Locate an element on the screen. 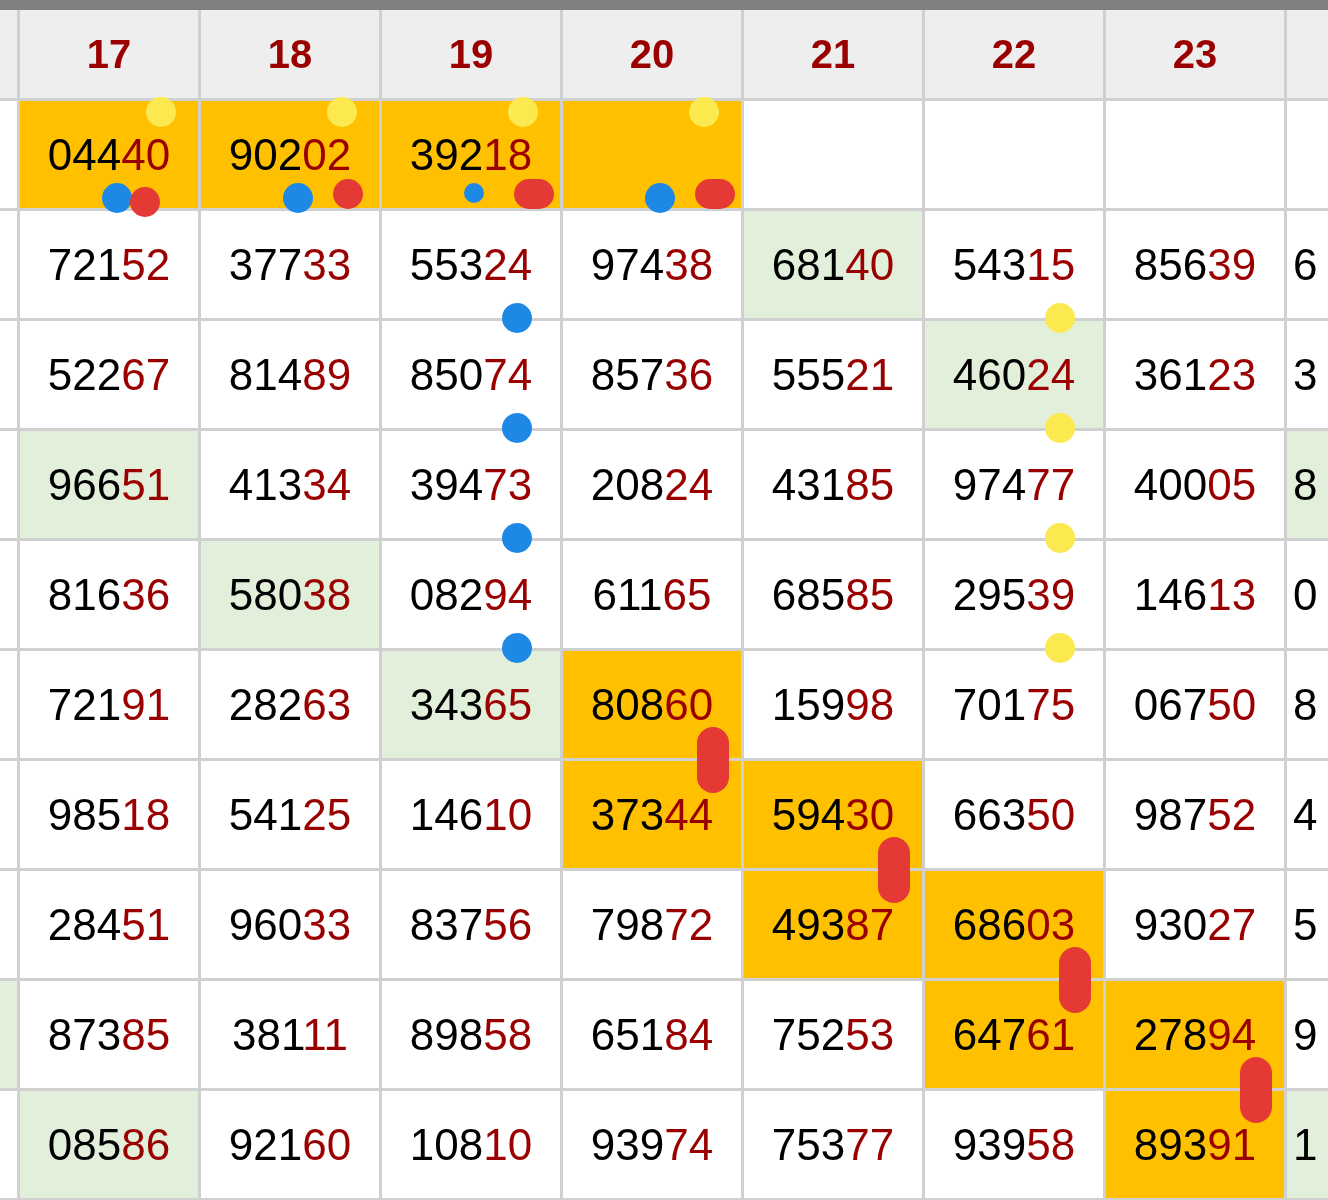  cell-value: 58038 is located at coordinates (290, 594).